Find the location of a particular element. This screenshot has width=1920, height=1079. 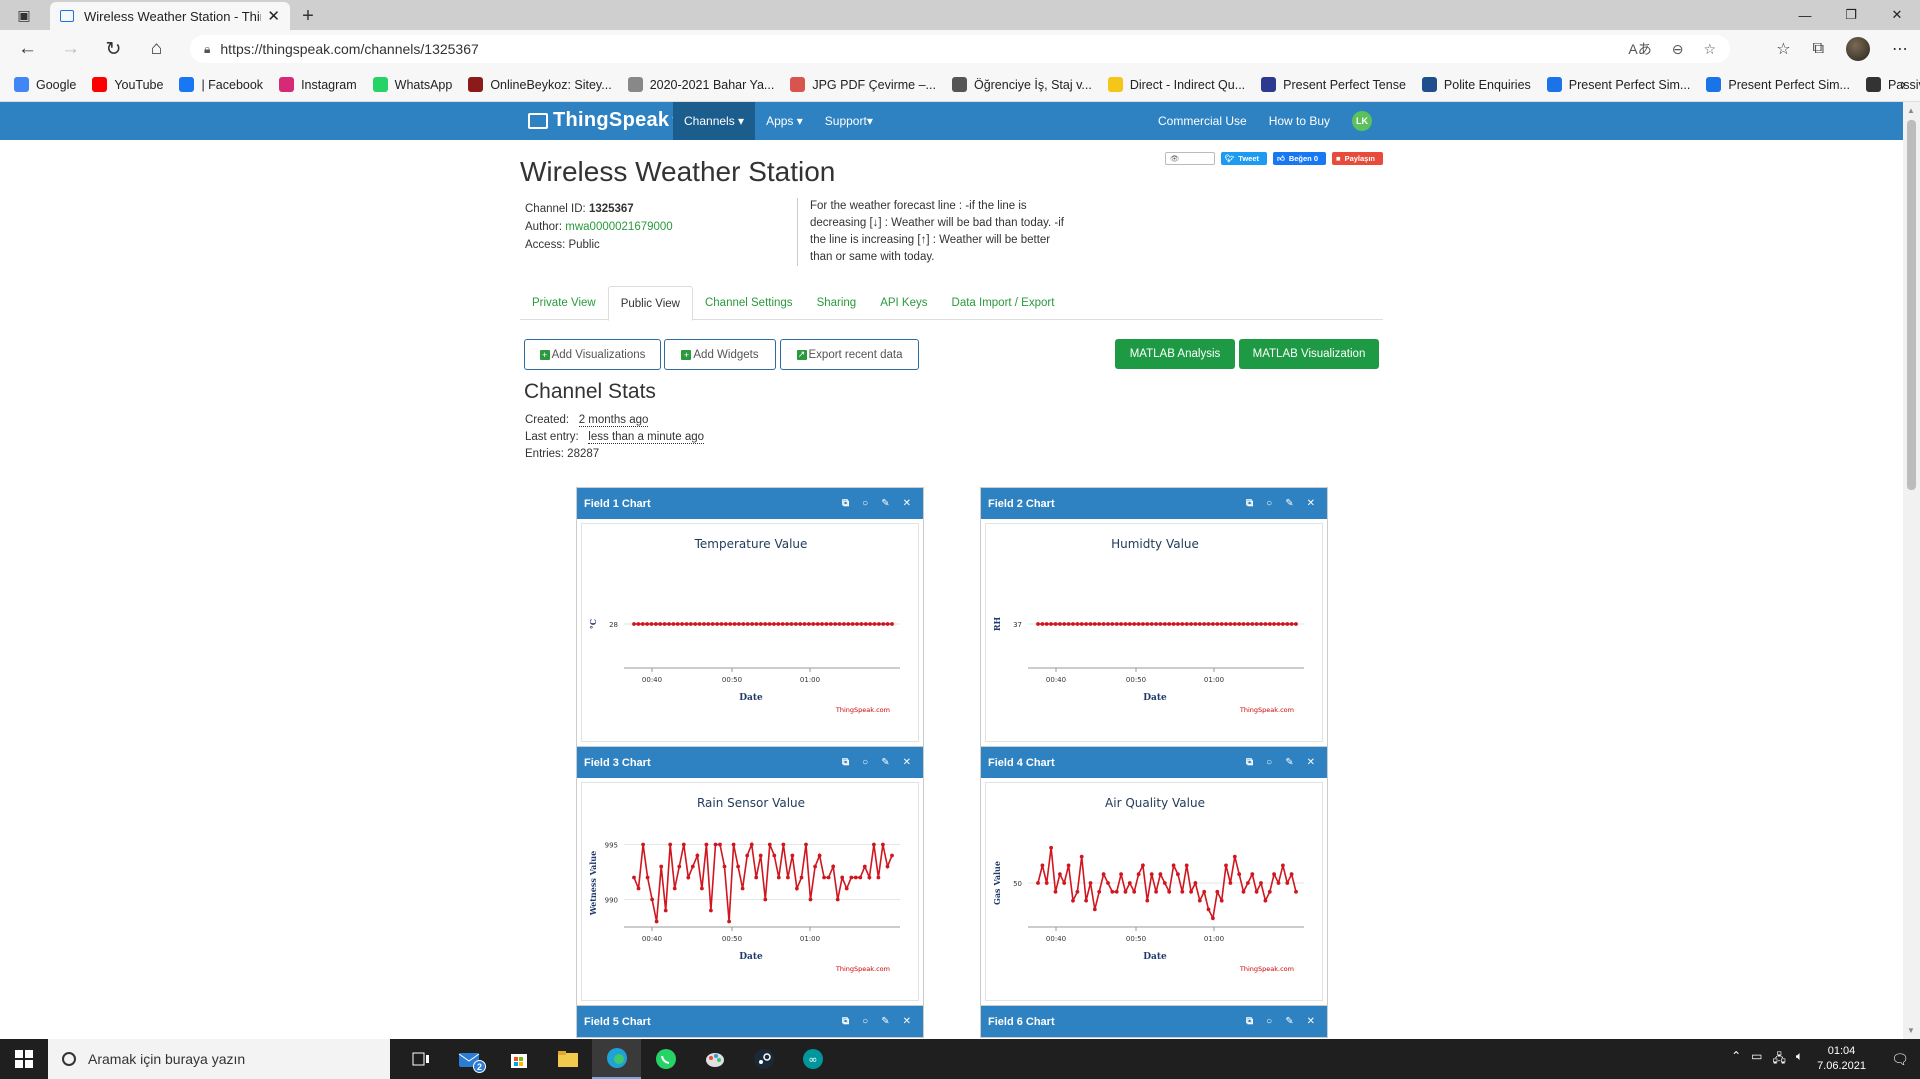

browser-tab-active: Wireless Weather Station - Thing ✕ is located at coordinates (170, 16).